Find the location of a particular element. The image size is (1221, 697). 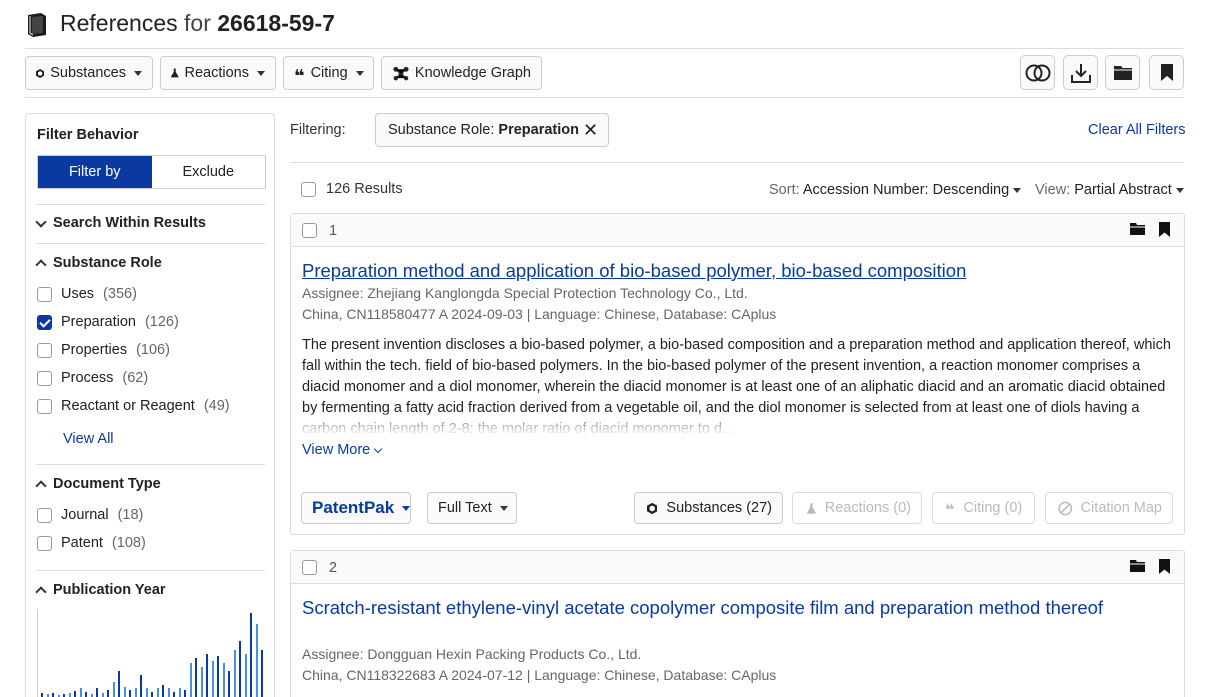

substance-role-option-preparation: Preparation (126) is located at coordinates (108, 322).